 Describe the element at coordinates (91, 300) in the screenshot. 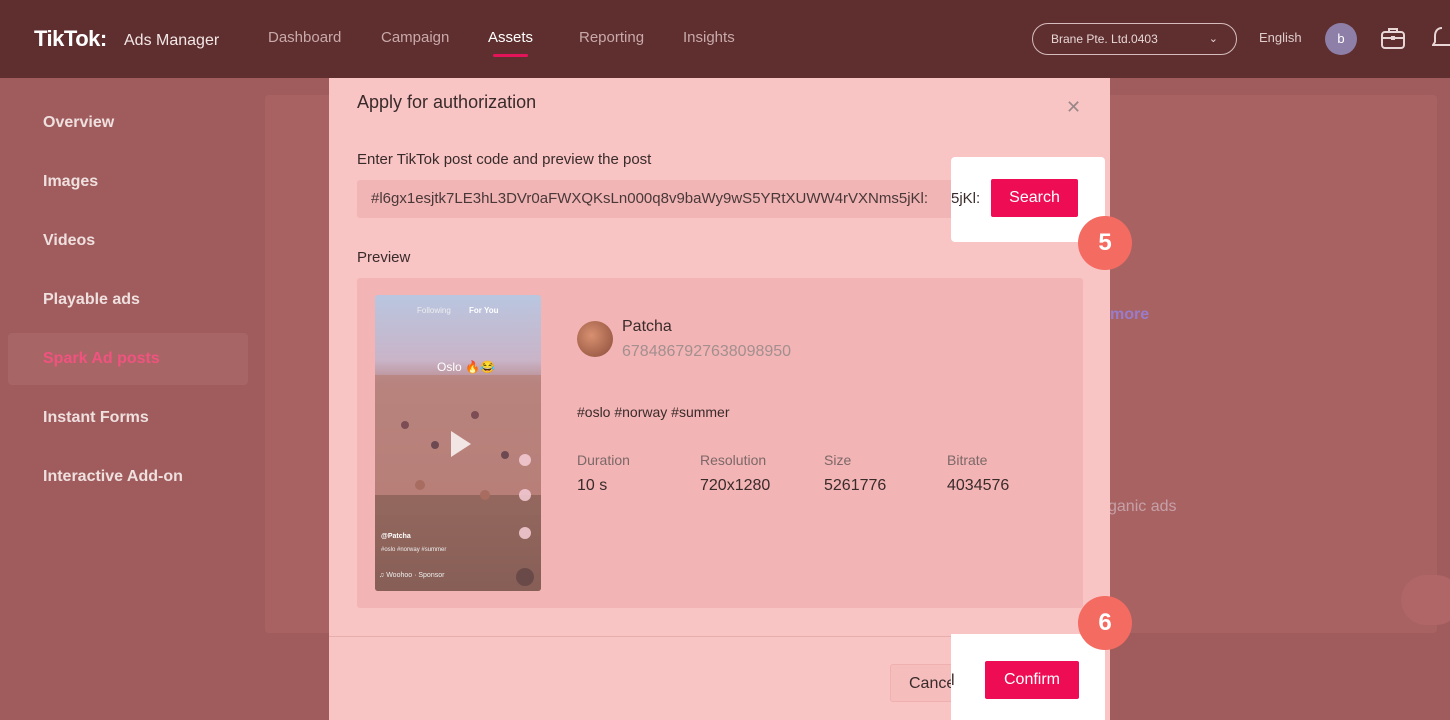

I see `sidebar-item-playable-ads: Playable ads` at that location.